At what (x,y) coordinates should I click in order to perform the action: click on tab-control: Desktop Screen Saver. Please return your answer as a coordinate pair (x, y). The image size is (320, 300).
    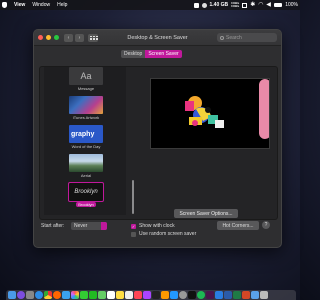
    Looking at the image, I should click on (151, 54).